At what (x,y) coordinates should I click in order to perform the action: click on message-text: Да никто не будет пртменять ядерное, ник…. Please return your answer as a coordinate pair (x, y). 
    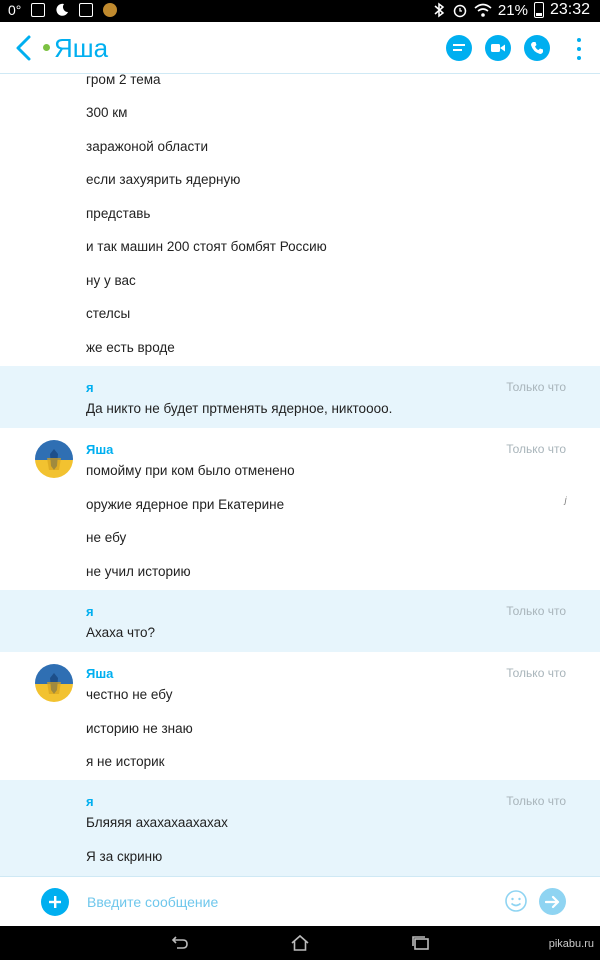
    Looking at the image, I should click on (239, 408).